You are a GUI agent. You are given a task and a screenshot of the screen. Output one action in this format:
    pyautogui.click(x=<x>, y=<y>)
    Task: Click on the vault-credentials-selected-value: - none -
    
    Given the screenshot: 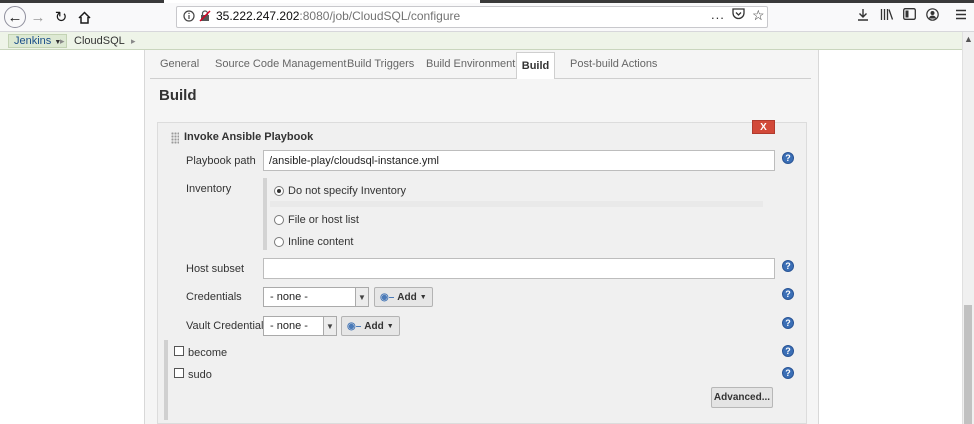 What is the action you would take?
    pyautogui.click(x=289, y=326)
    